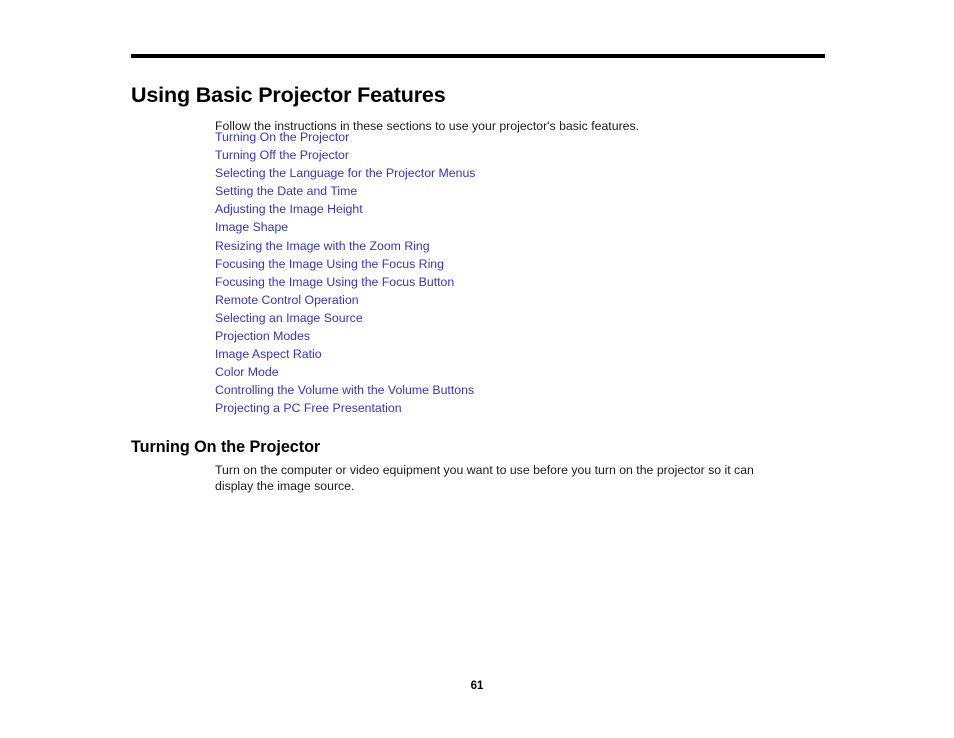 The width and height of the screenshot is (954, 738). Describe the element at coordinates (282, 137) in the screenshot. I see `section-link: Turning On the Projector` at that location.